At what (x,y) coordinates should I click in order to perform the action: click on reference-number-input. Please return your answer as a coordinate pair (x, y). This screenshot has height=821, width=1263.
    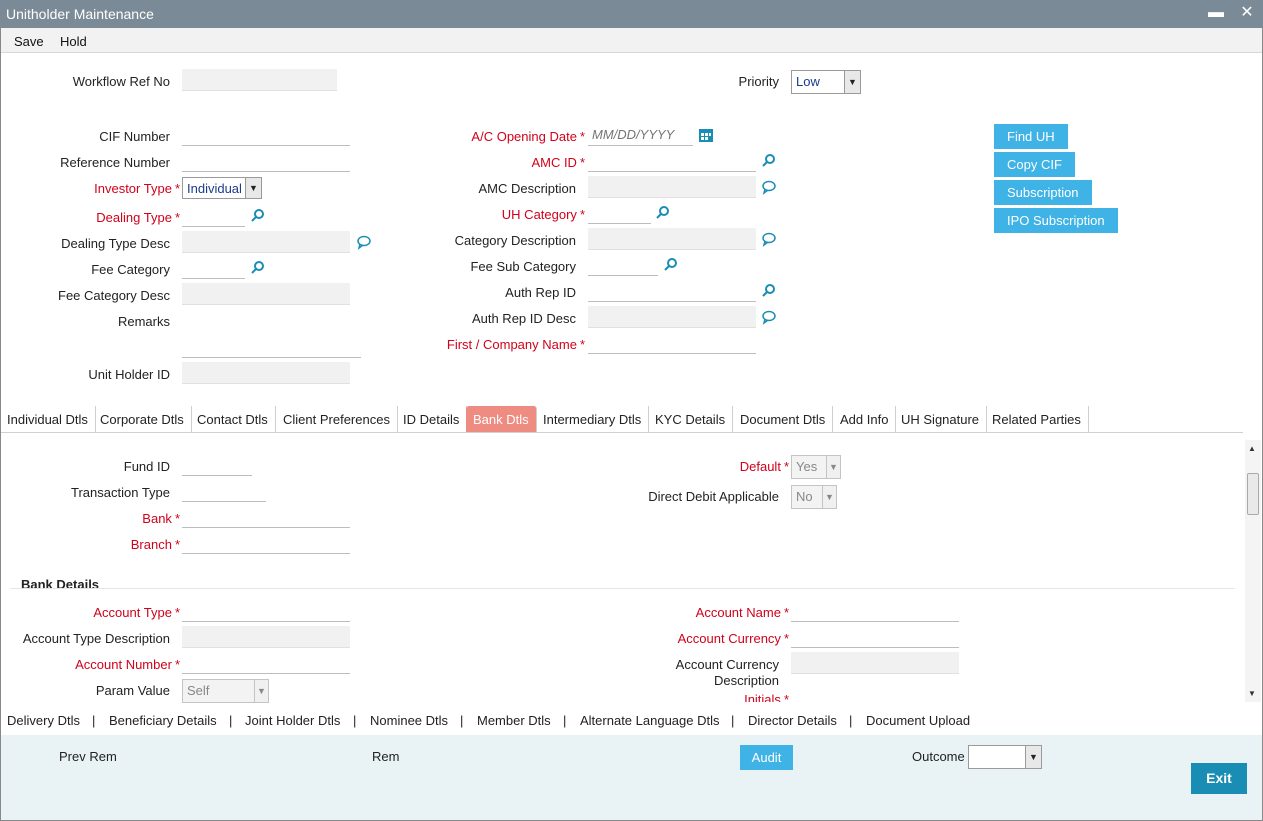
    Looking at the image, I should click on (266, 161).